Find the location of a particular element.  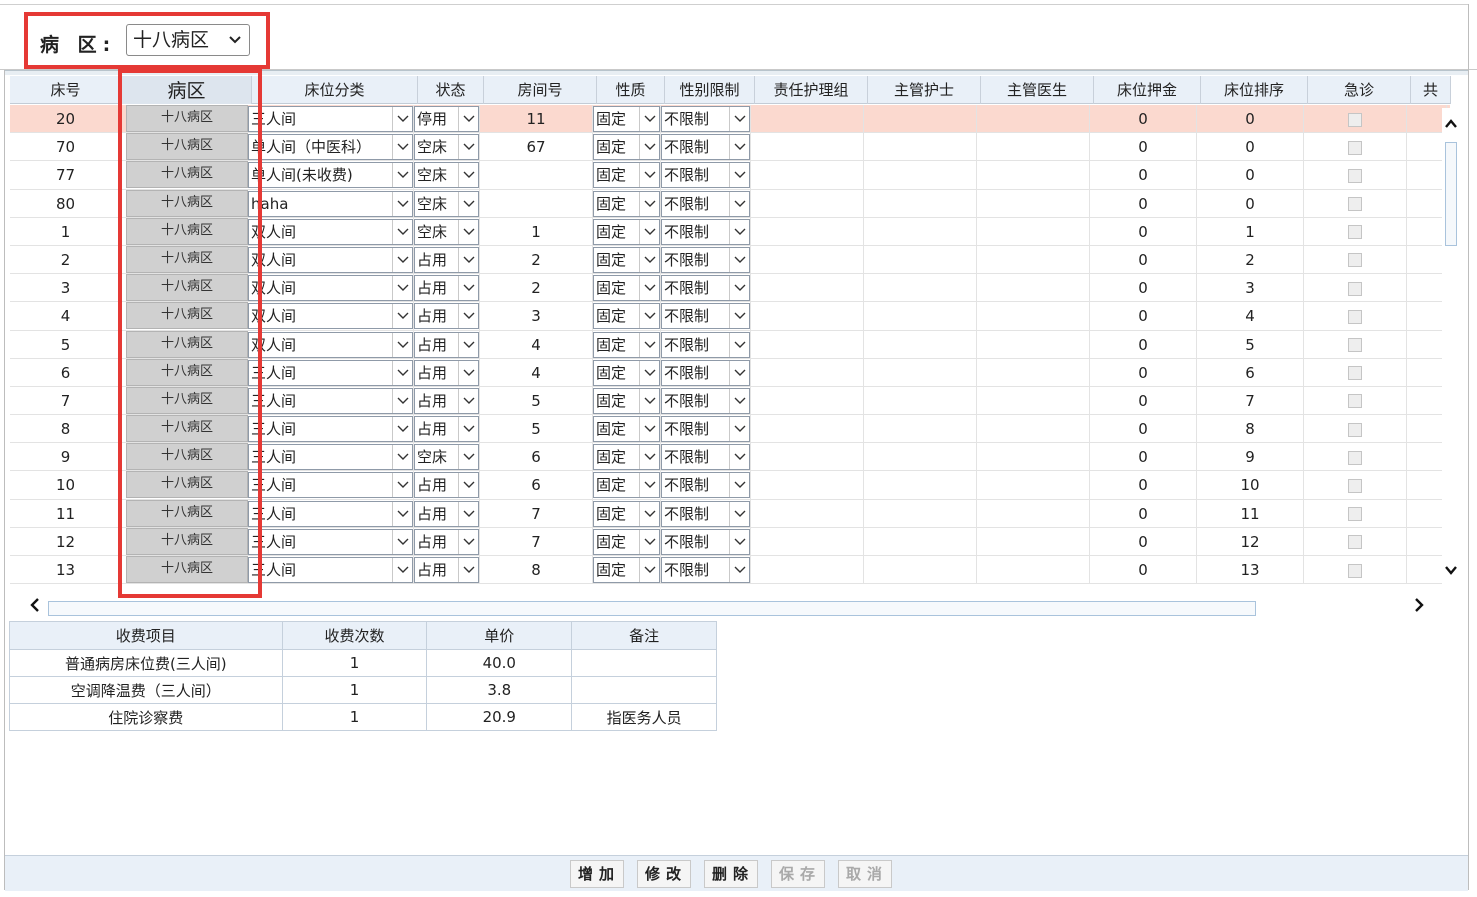

bed-row: 3 十八病区 双人间 占用 2 固定 不限制 0 3 is located at coordinates (730, 288).